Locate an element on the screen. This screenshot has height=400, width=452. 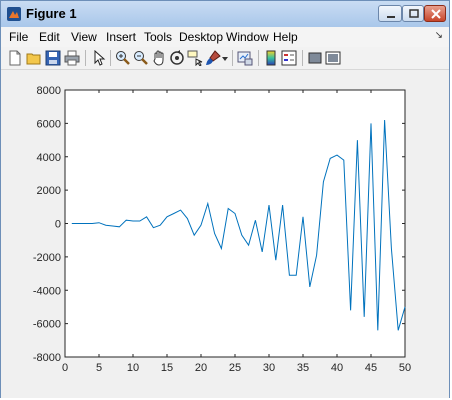
x-tick-label: 10 is located at coordinates (133, 368).